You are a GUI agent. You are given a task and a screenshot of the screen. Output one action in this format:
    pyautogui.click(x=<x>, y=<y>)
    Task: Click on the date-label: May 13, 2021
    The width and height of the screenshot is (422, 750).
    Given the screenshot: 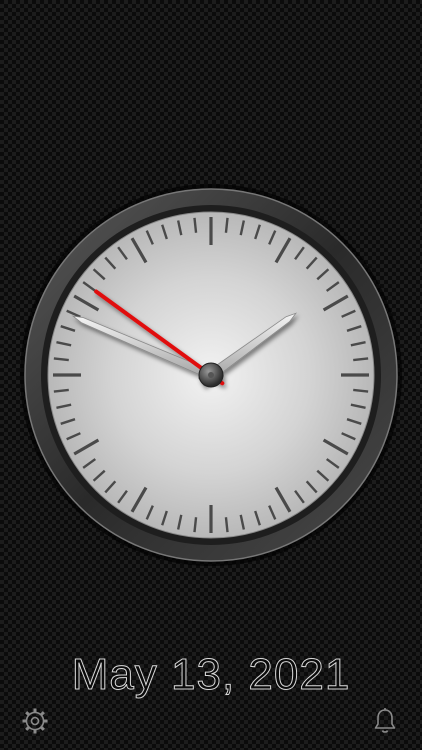 What is the action you would take?
    pyautogui.click(x=211, y=675)
    